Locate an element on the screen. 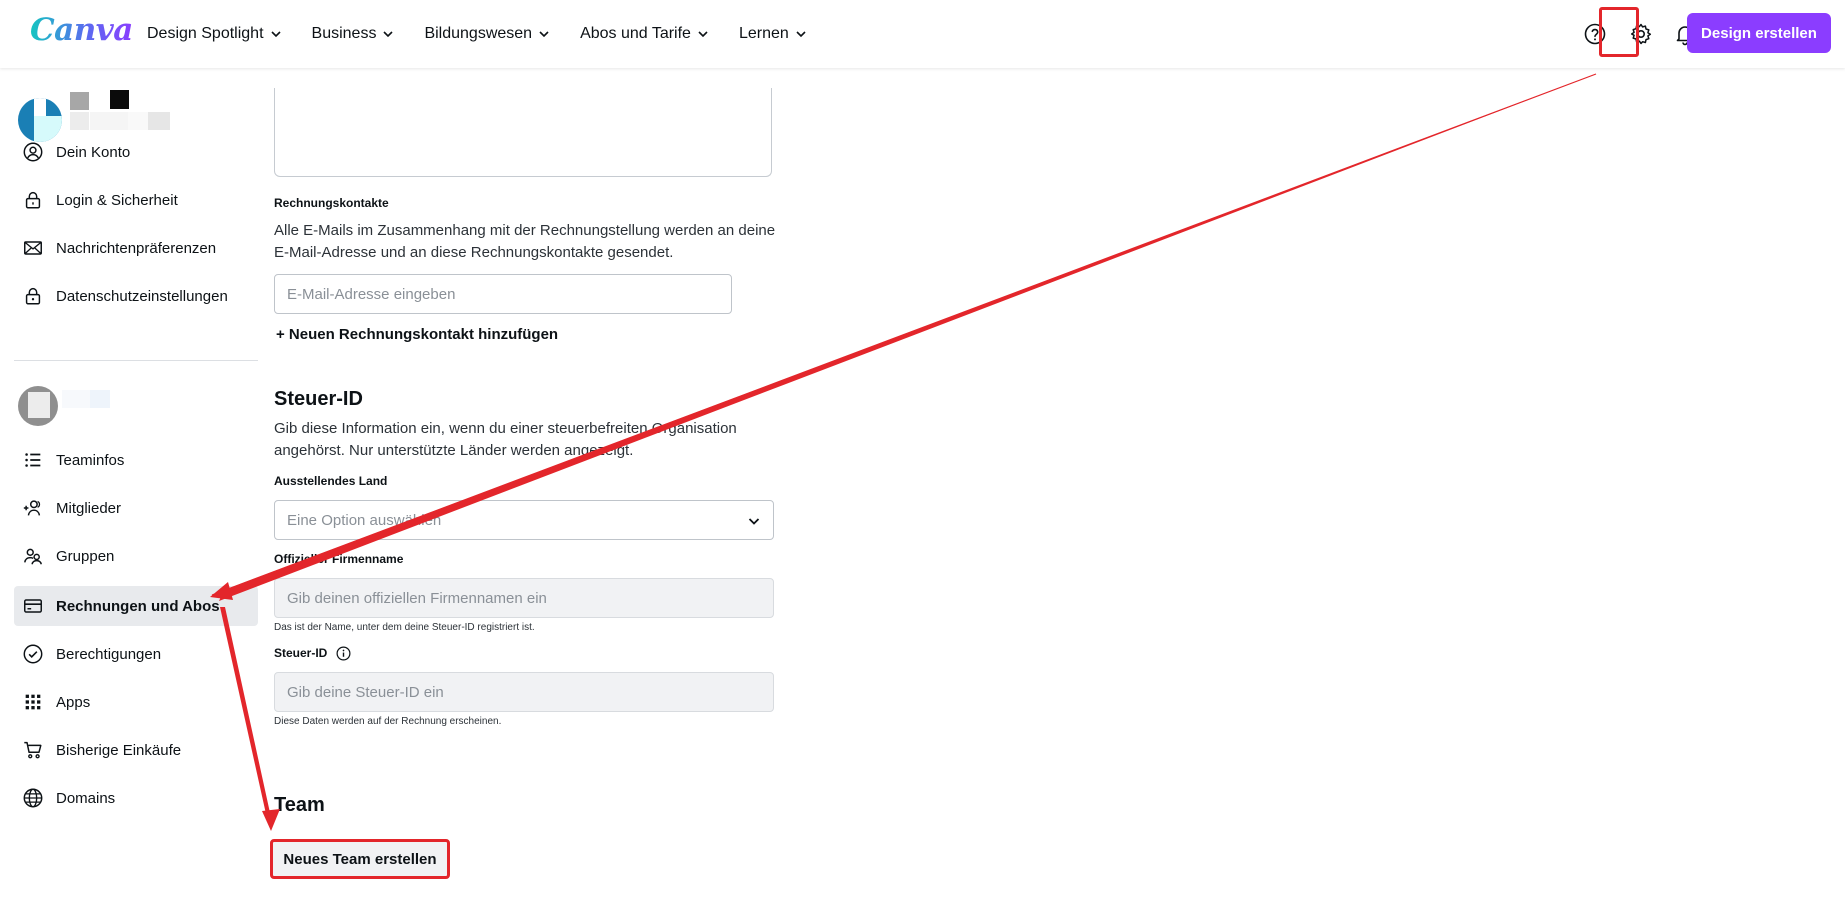  team-heading: Team is located at coordinates (299, 805).